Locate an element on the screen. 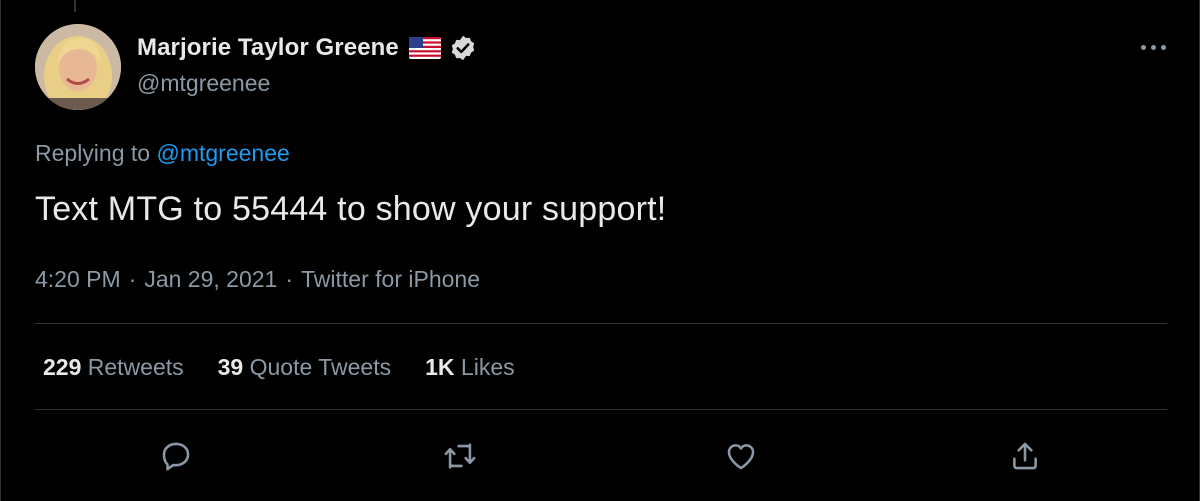  divider-top is located at coordinates (601, 323).